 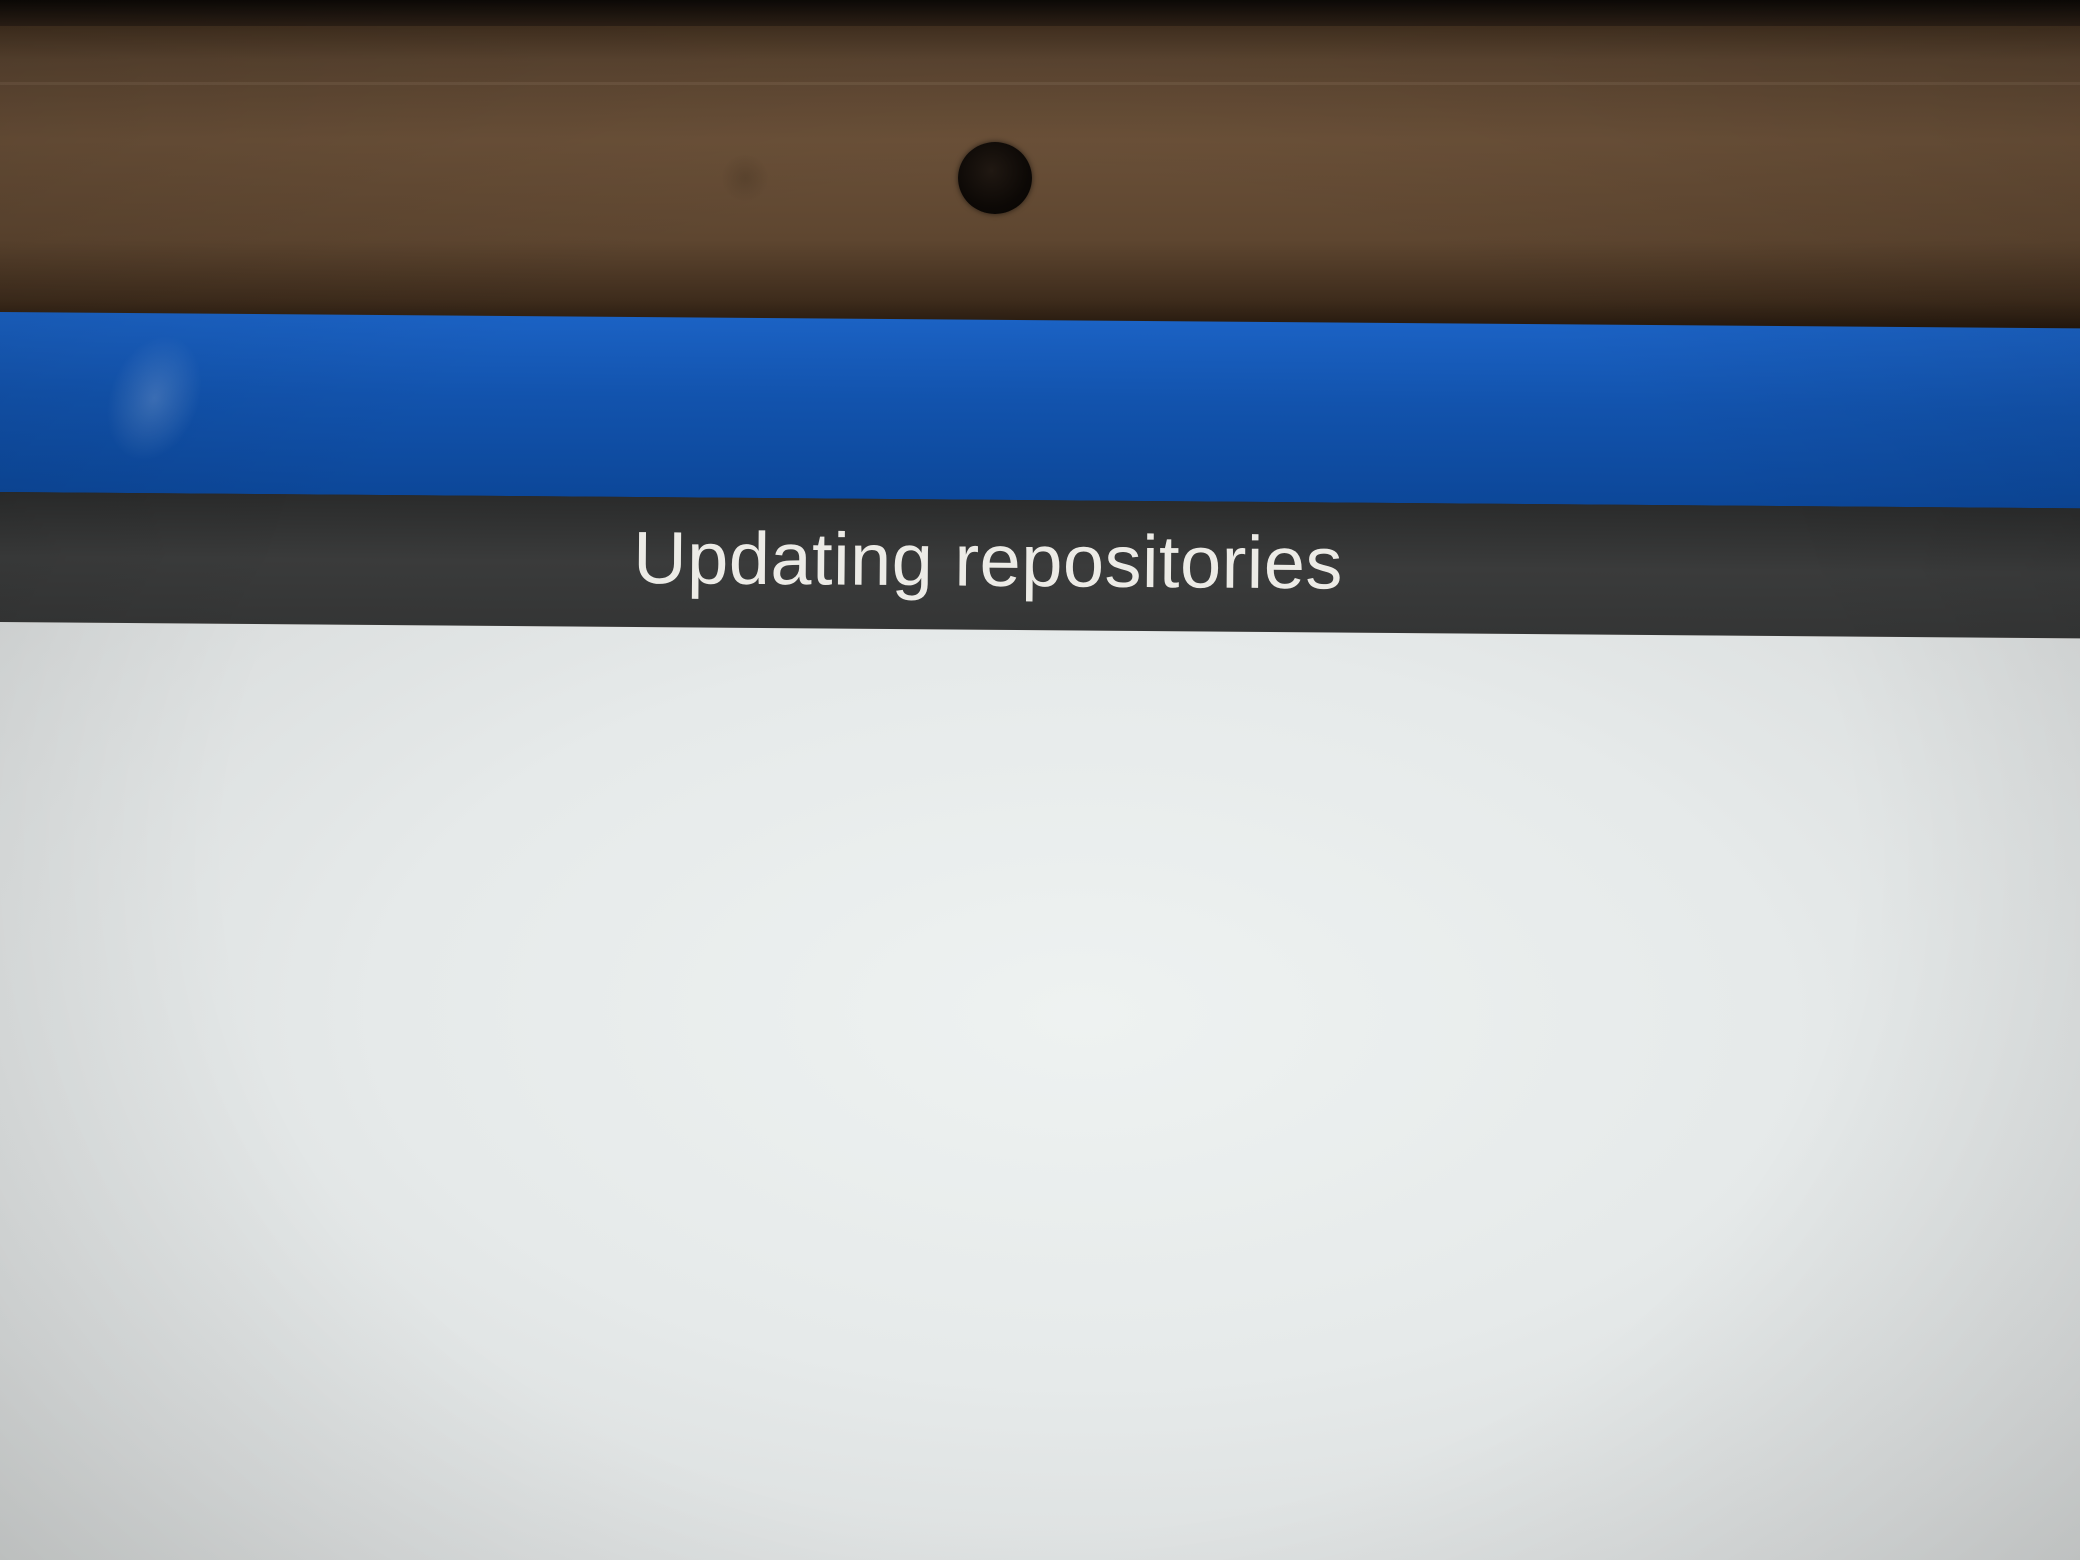 What do you see at coordinates (995, 178) in the screenshot?
I see `front-camera-icon` at bounding box center [995, 178].